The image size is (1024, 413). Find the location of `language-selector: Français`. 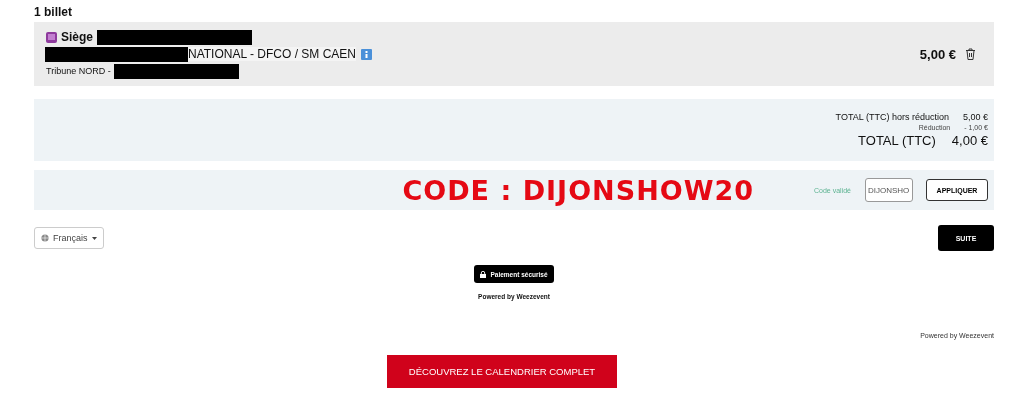

language-selector: Français is located at coordinates (69, 238).